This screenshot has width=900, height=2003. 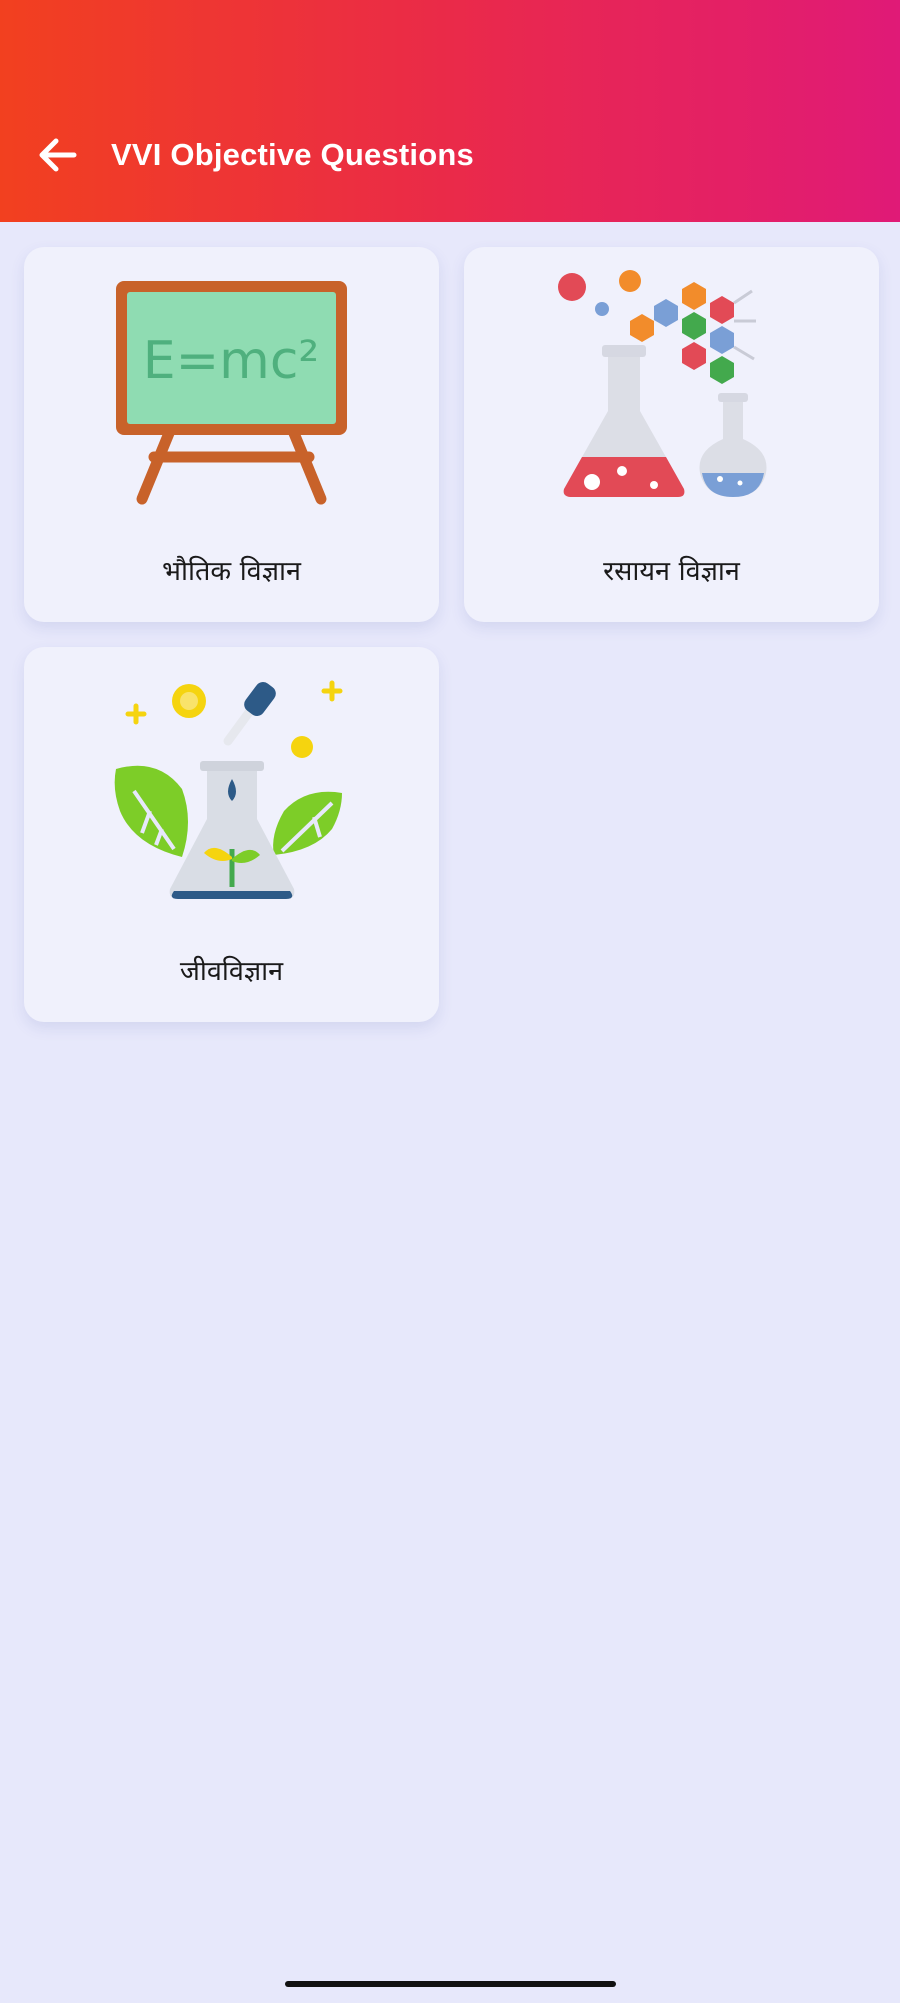 What do you see at coordinates (231, 571) in the screenshot?
I see `subject-label-physics: भौतिक विज्ञान` at bounding box center [231, 571].